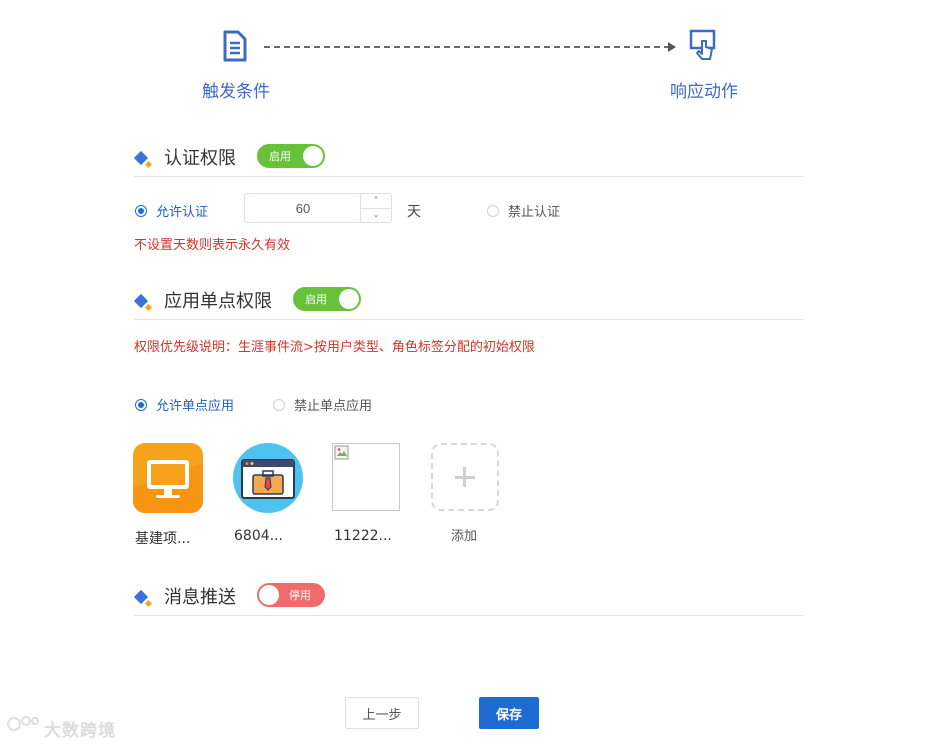  I want to click on days-unit: 天, so click(414, 212).